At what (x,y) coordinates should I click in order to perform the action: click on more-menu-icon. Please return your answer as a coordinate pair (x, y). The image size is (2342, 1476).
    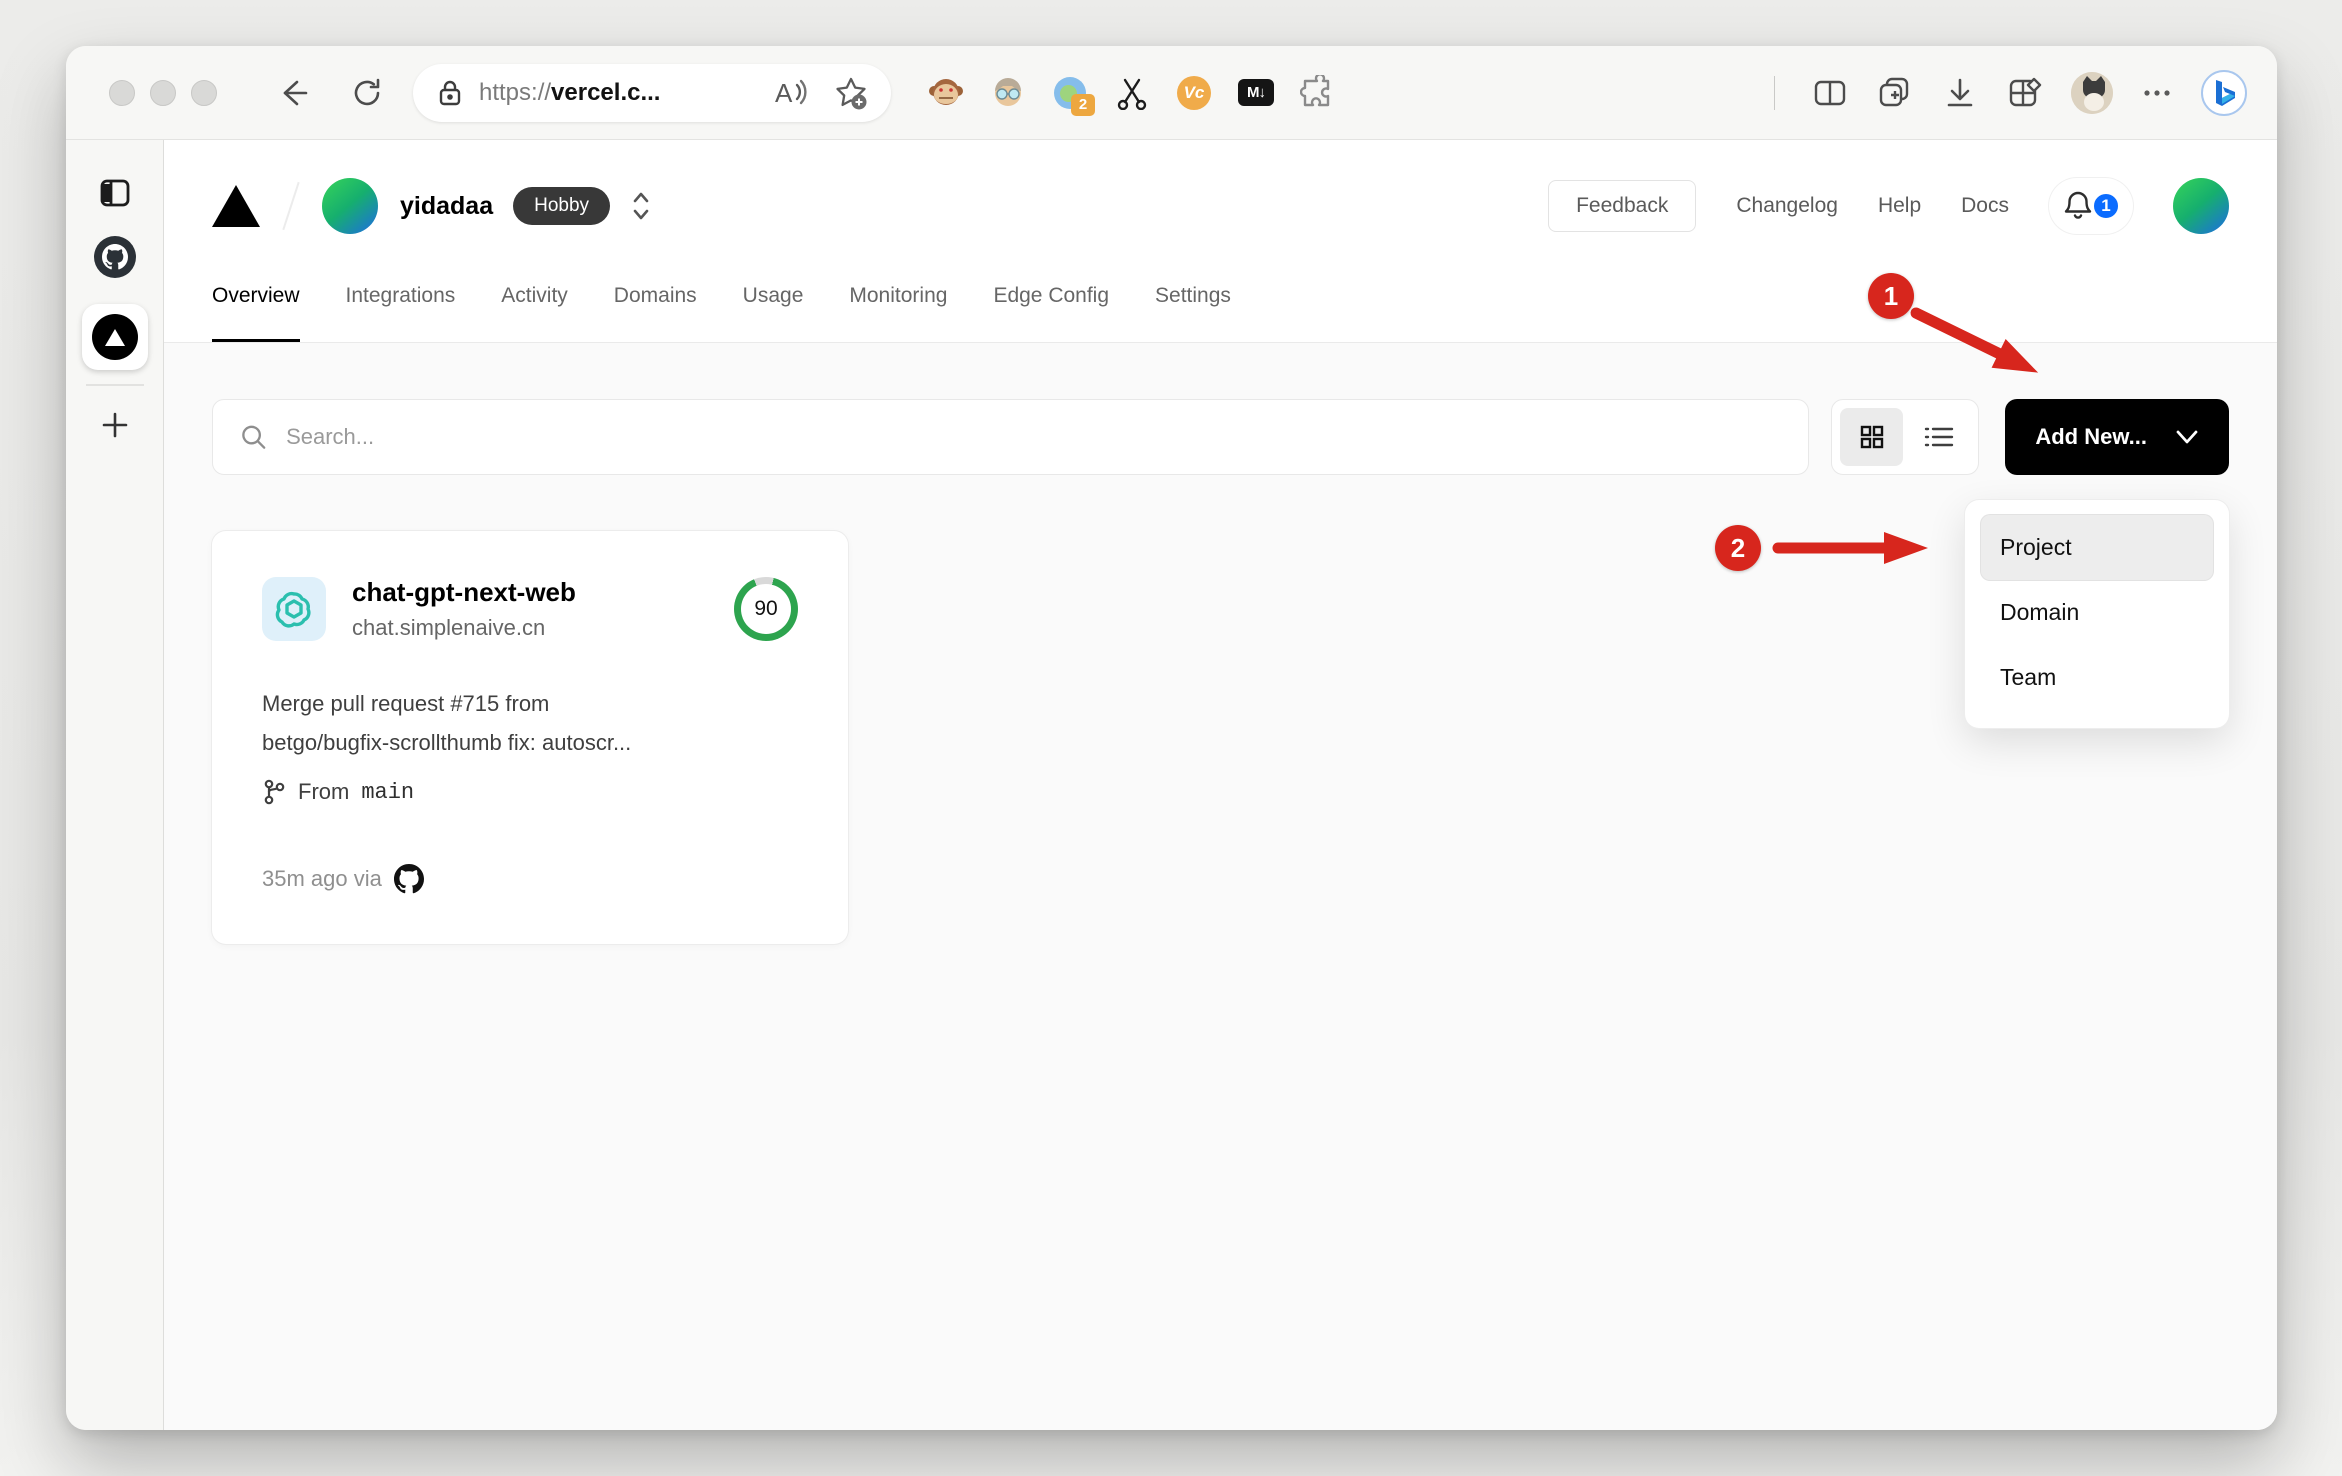
    Looking at the image, I should click on (2157, 93).